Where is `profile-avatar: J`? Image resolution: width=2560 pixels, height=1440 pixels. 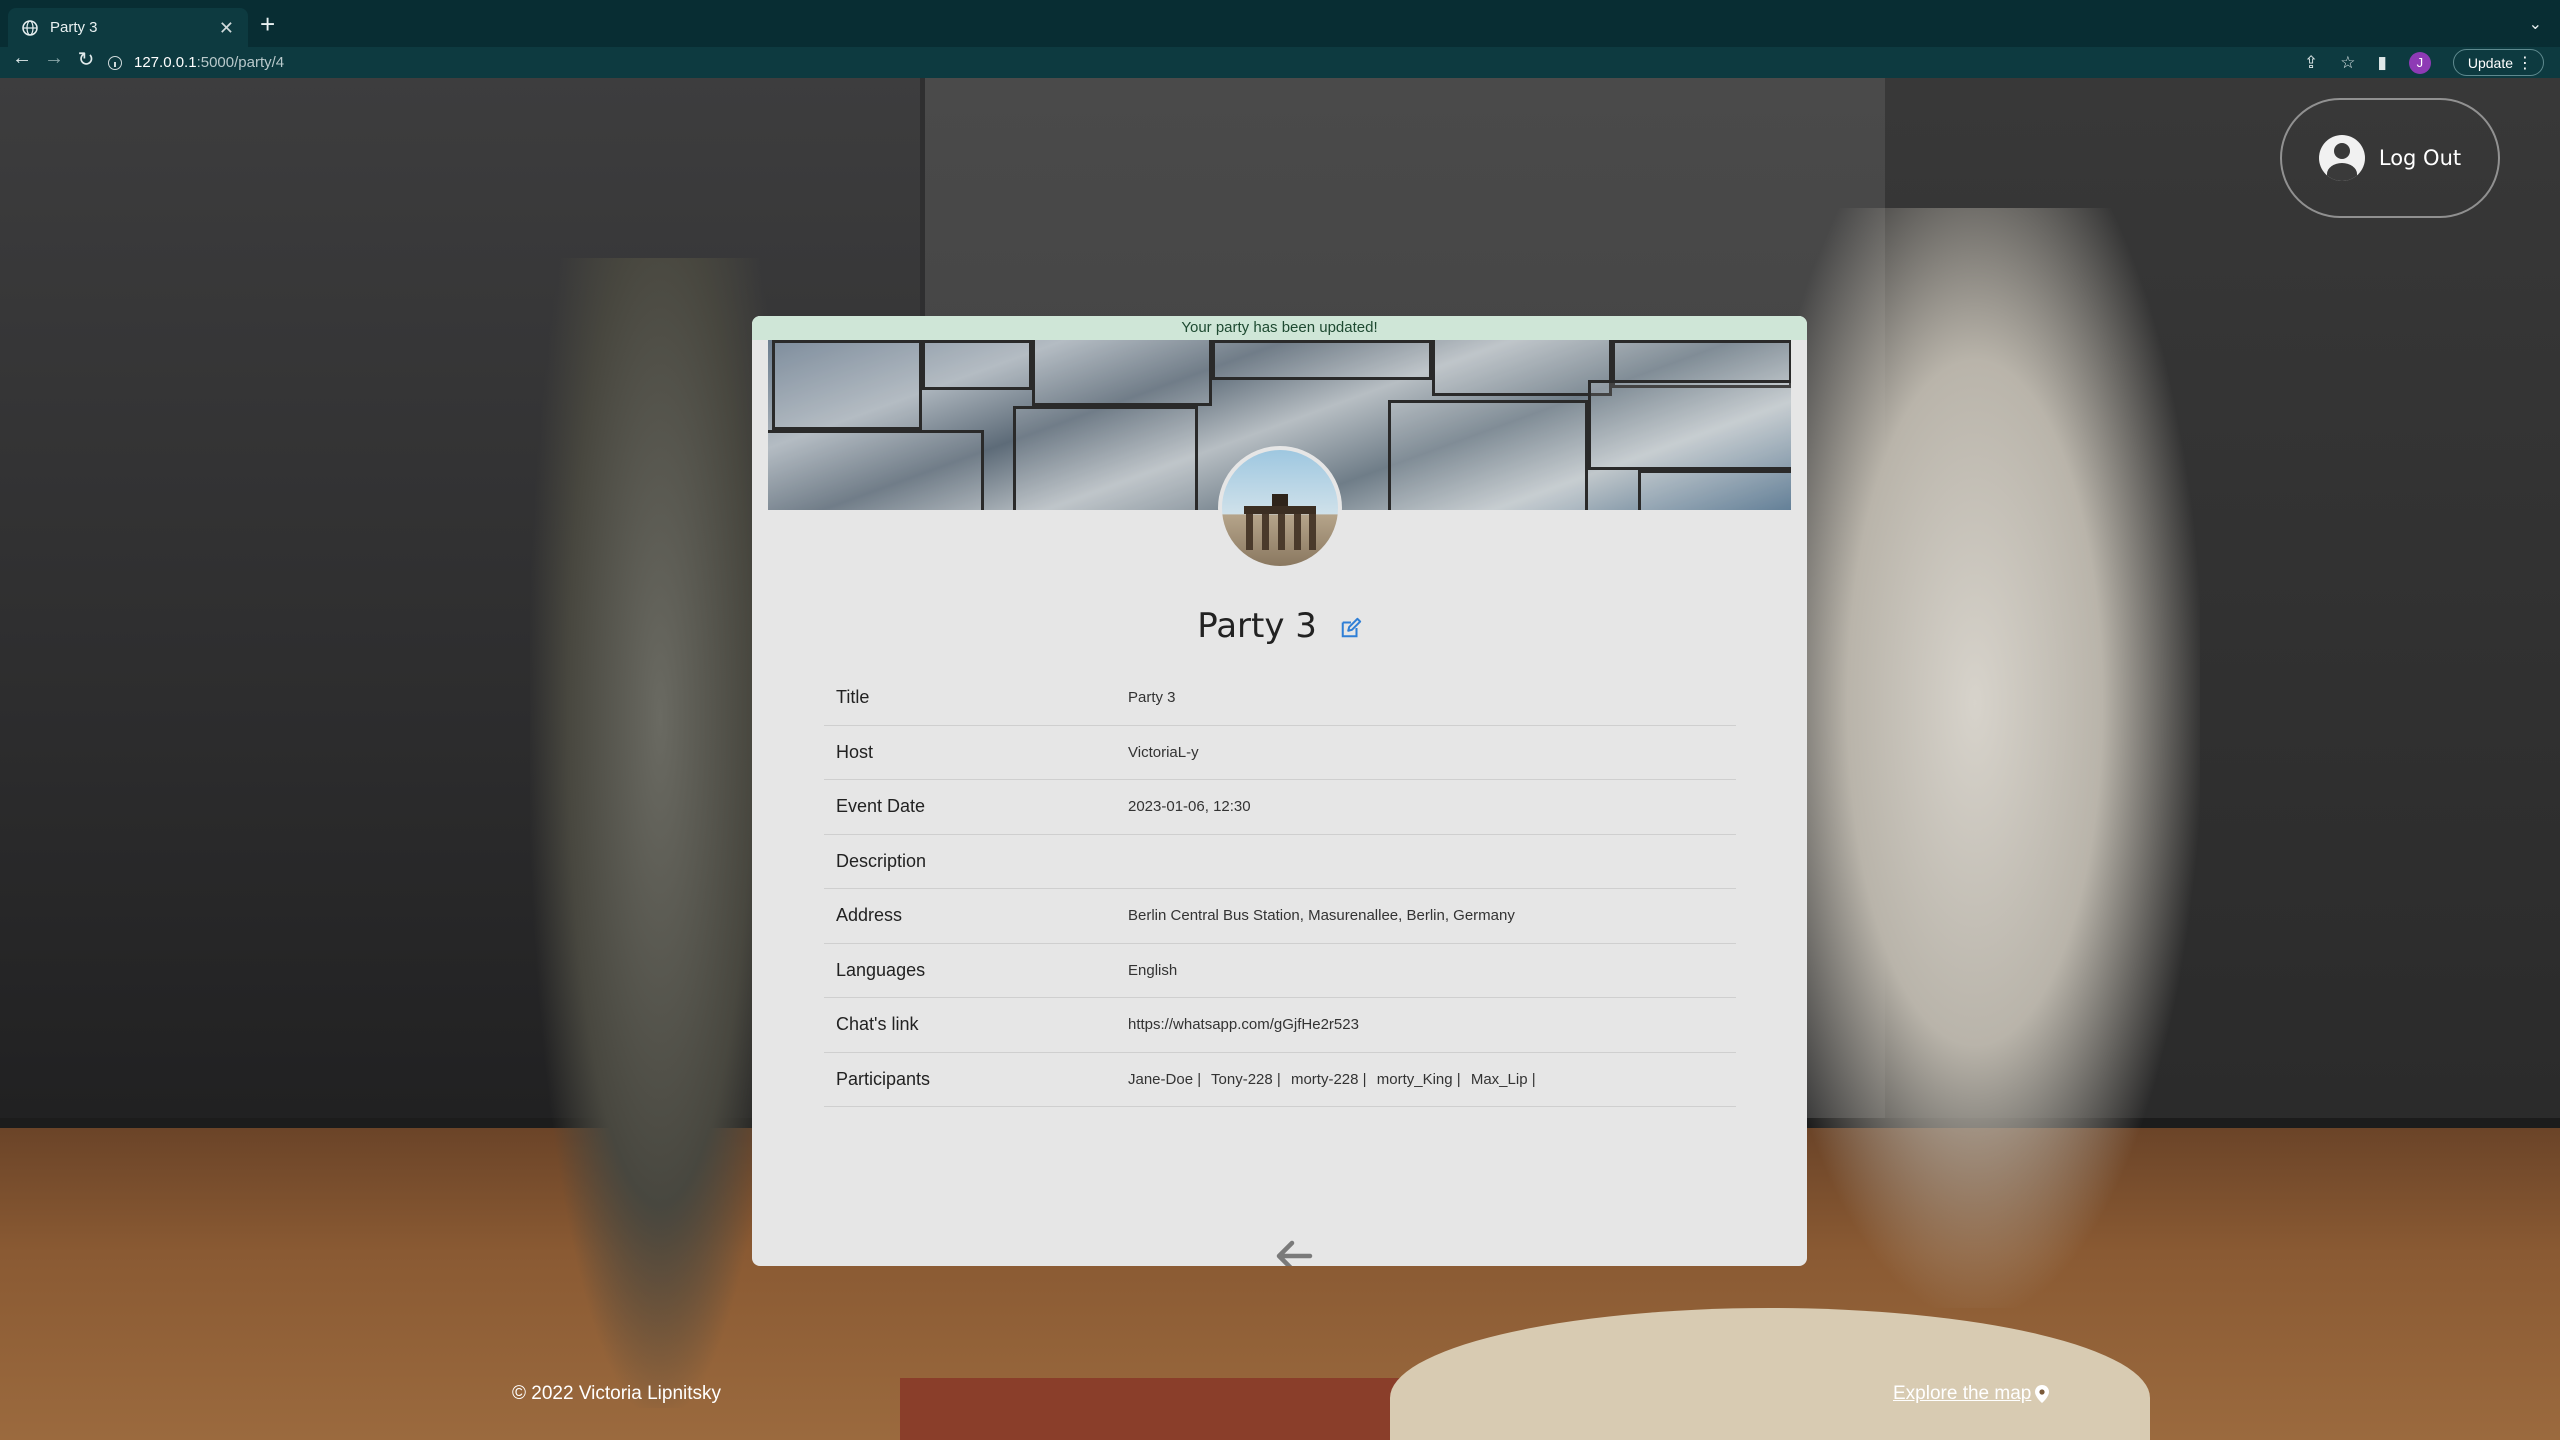 profile-avatar: J is located at coordinates (2419, 62).